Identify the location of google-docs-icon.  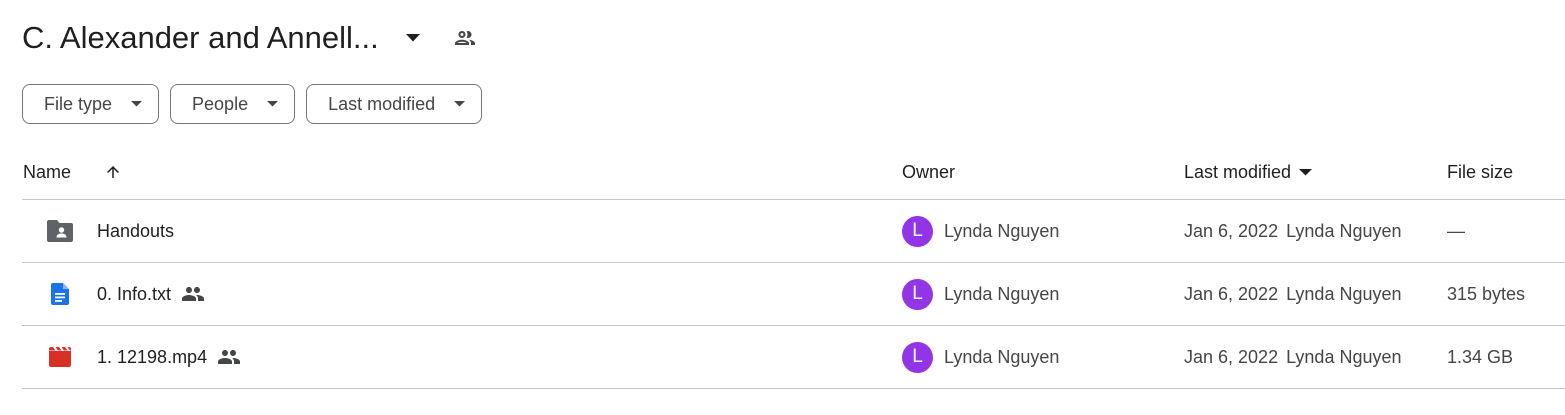
(60, 294).